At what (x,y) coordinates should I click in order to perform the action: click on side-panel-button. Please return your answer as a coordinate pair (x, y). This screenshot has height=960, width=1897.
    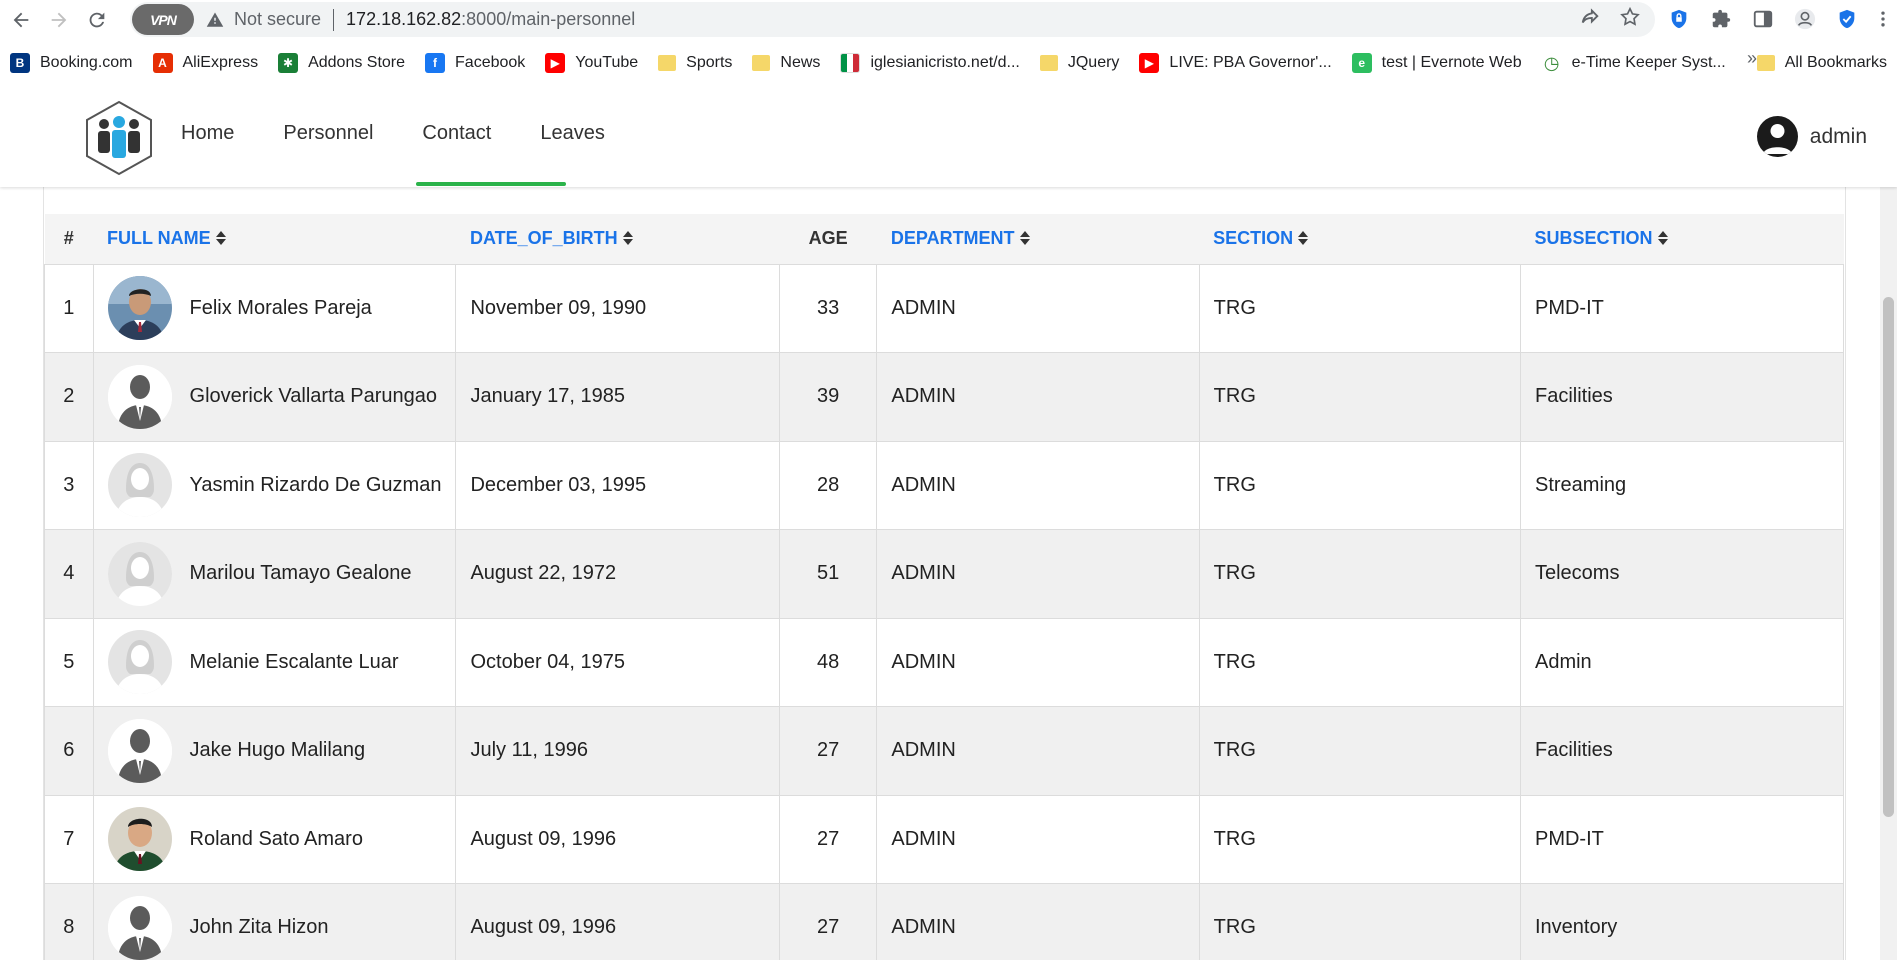
    Looking at the image, I should click on (1763, 19).